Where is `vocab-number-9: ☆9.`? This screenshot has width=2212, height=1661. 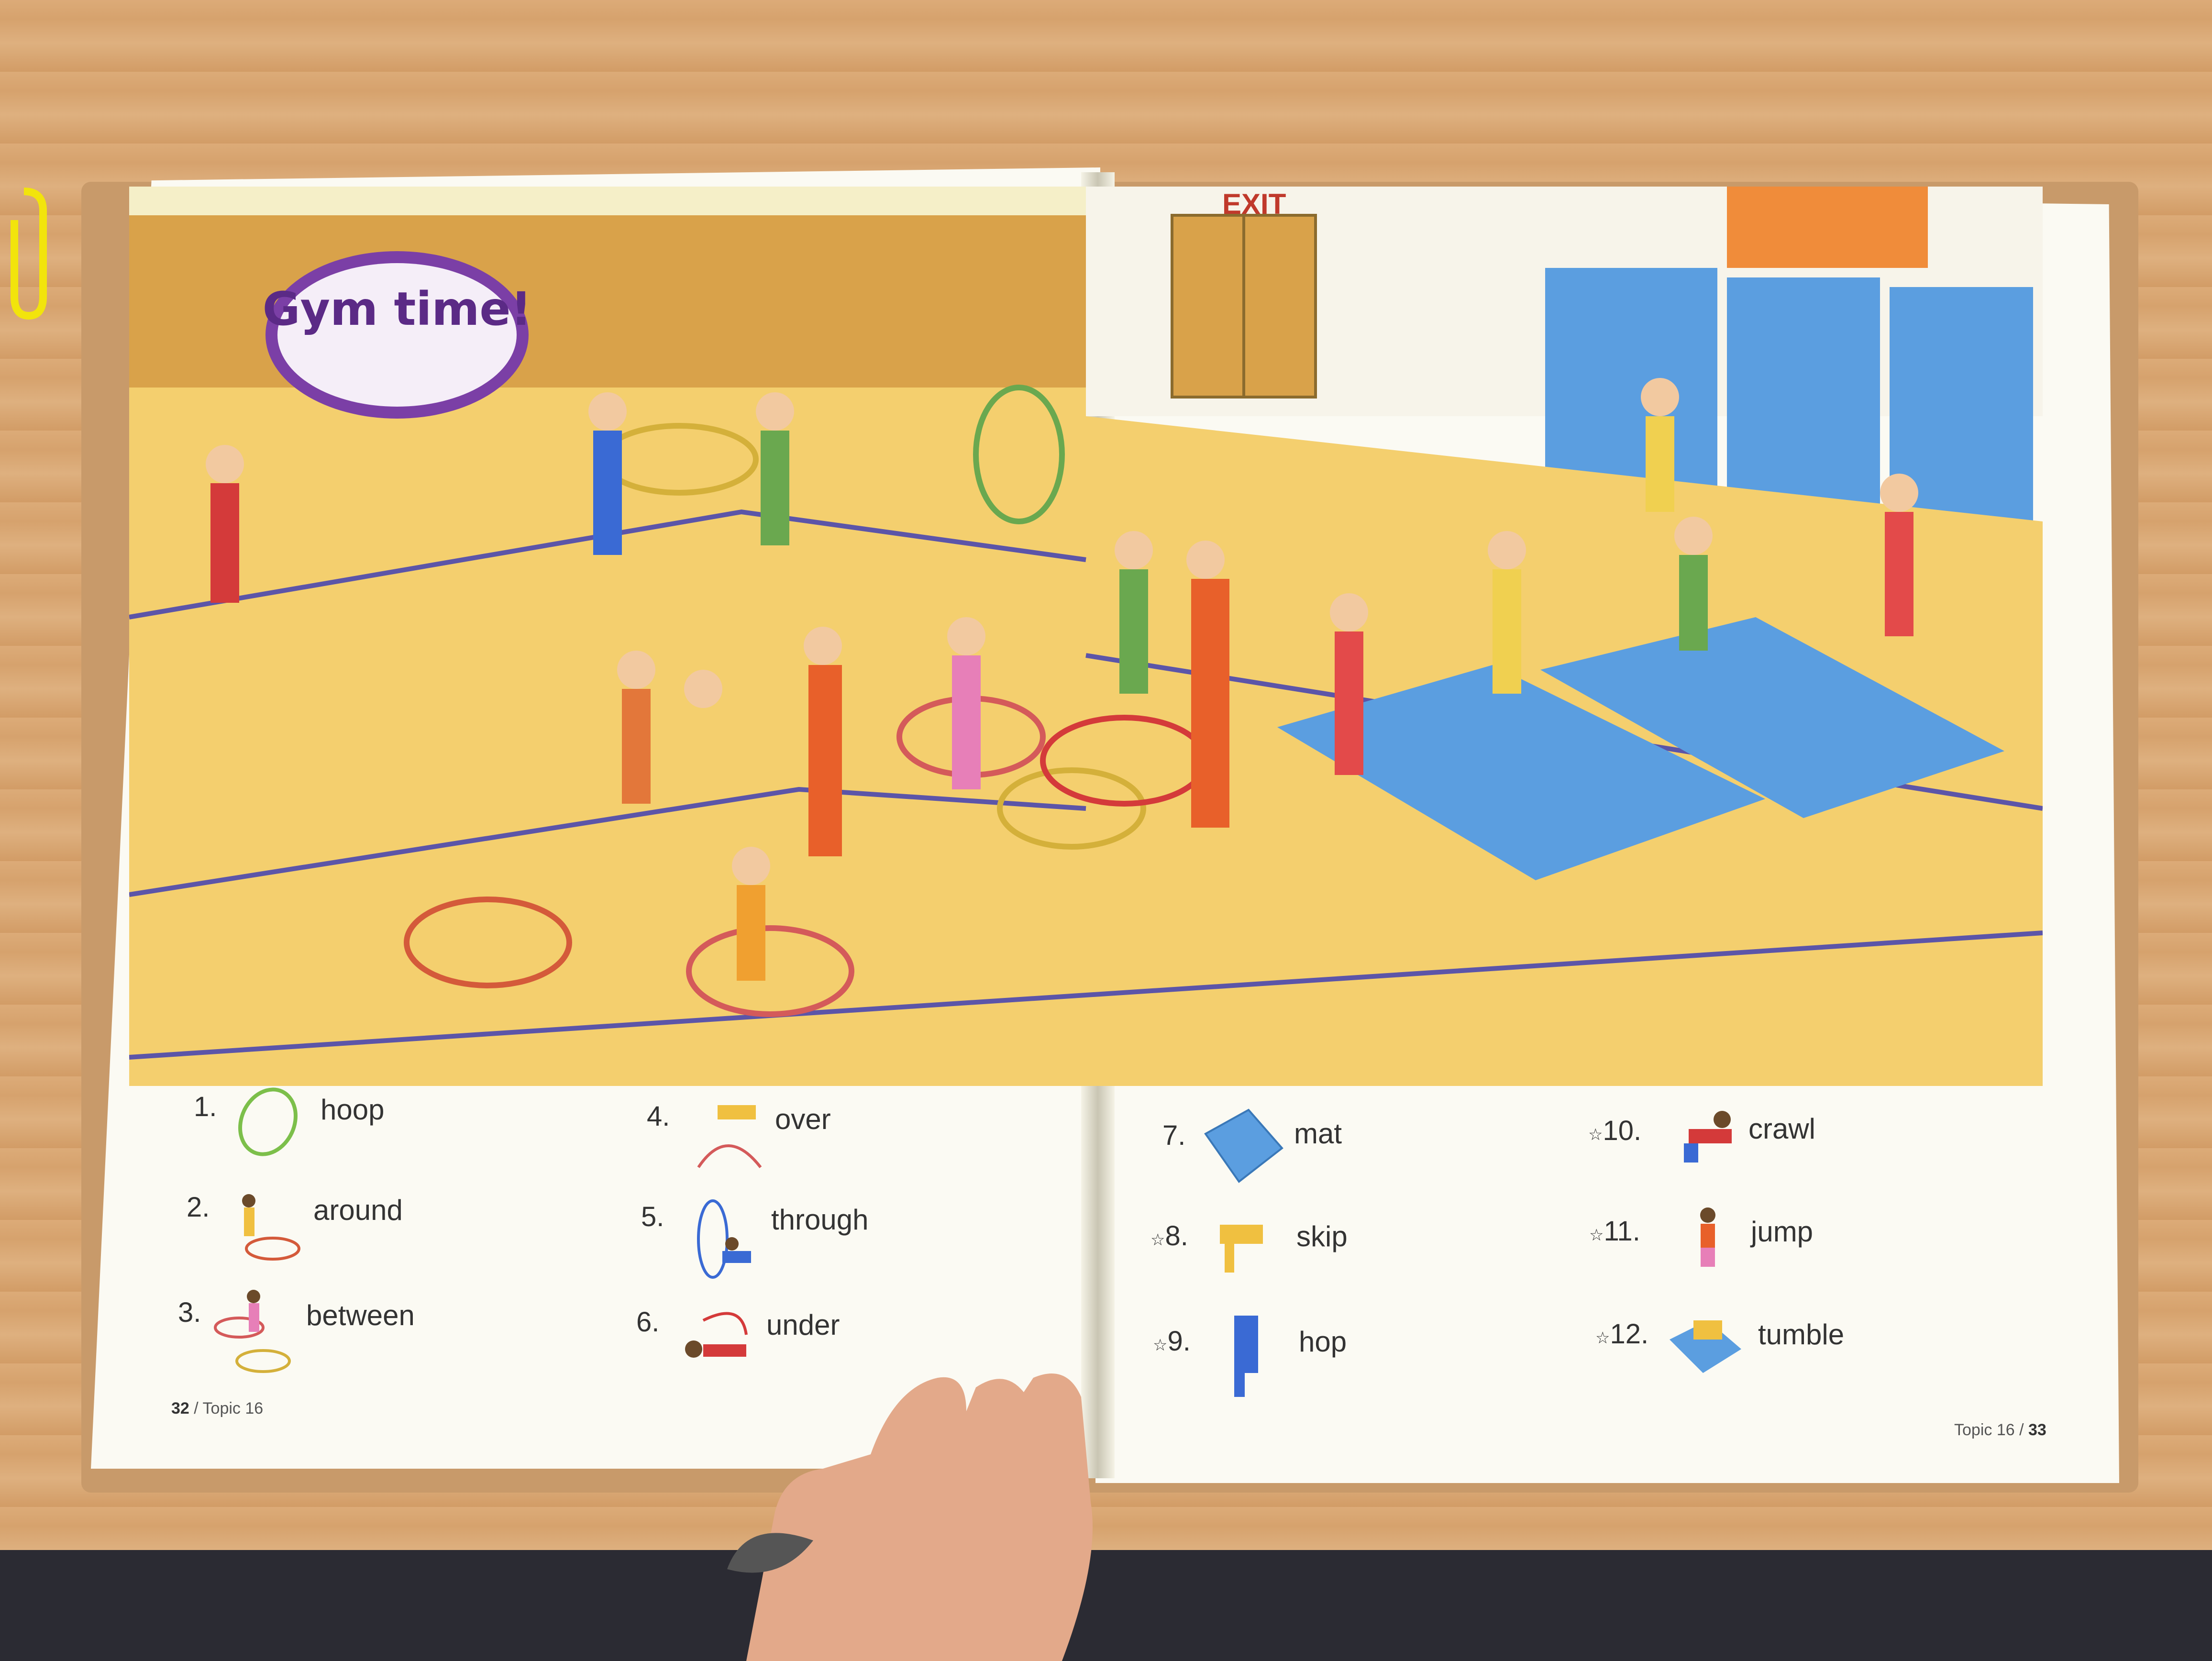
vocab-number-9: ☆9. is located at coordinates (1172, 1341).